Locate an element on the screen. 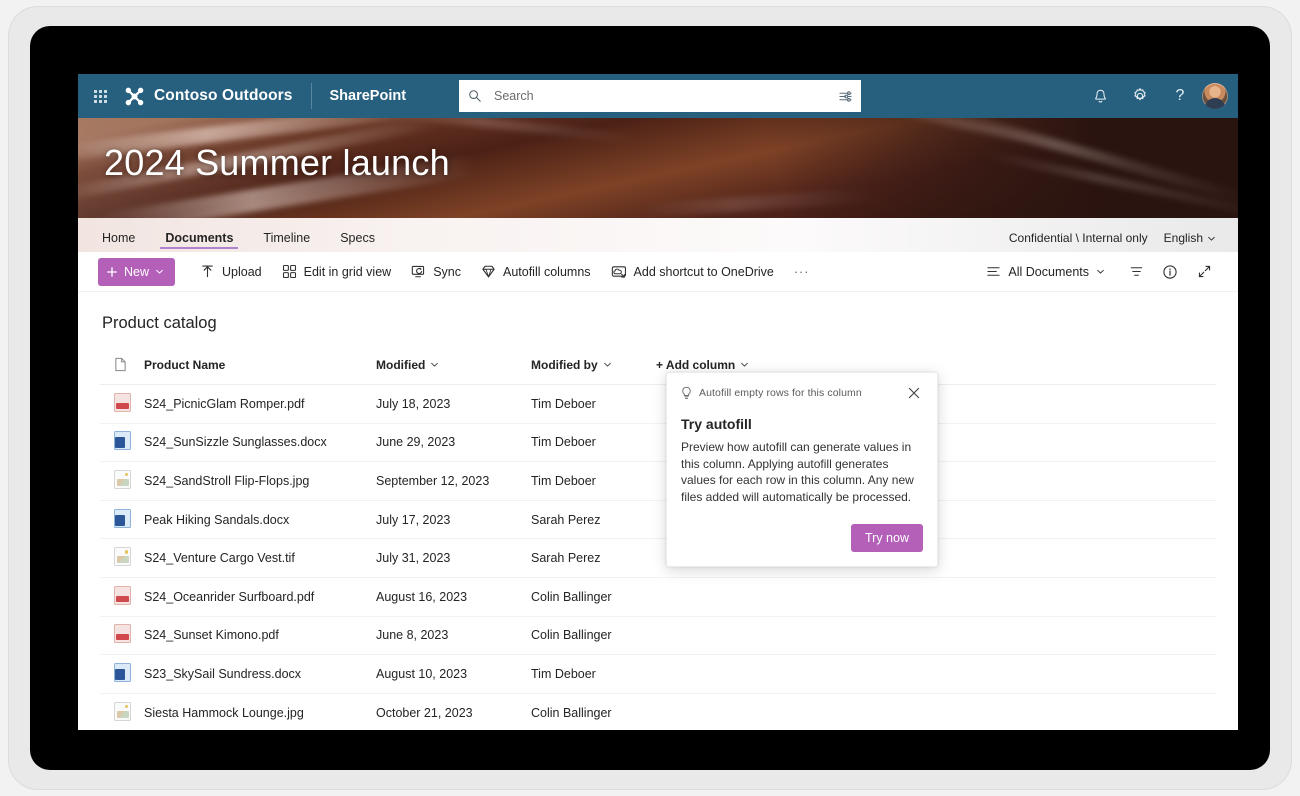 Image resolution: width=1300 pixels, height=796 pixels. autofill-columns-label: Autofill columns is located at coordinates (546, 271).